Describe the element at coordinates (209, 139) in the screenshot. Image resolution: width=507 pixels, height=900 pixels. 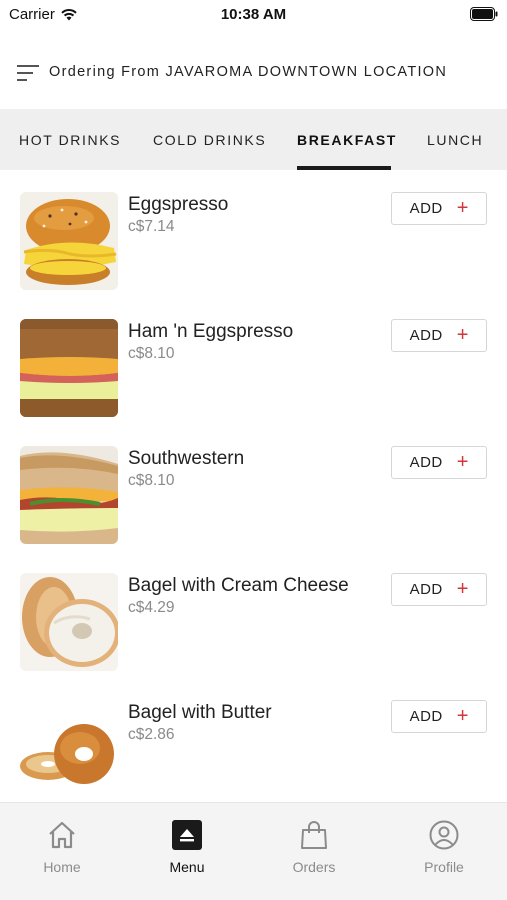
I see `tab-cold-drinks: COLD DRINKS` at that location.